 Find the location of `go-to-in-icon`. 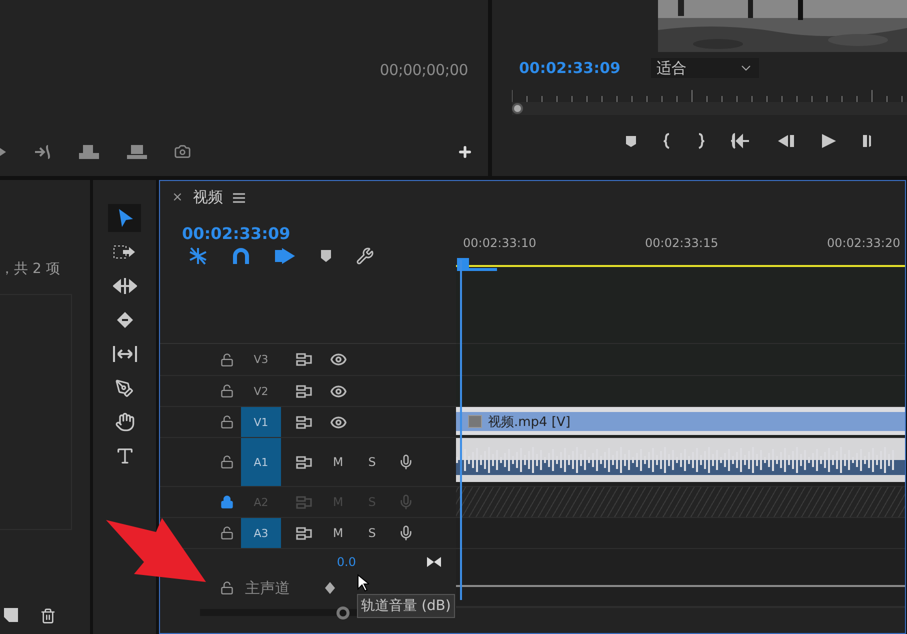

go-to-in-icon is located at coordinates (741, 141).